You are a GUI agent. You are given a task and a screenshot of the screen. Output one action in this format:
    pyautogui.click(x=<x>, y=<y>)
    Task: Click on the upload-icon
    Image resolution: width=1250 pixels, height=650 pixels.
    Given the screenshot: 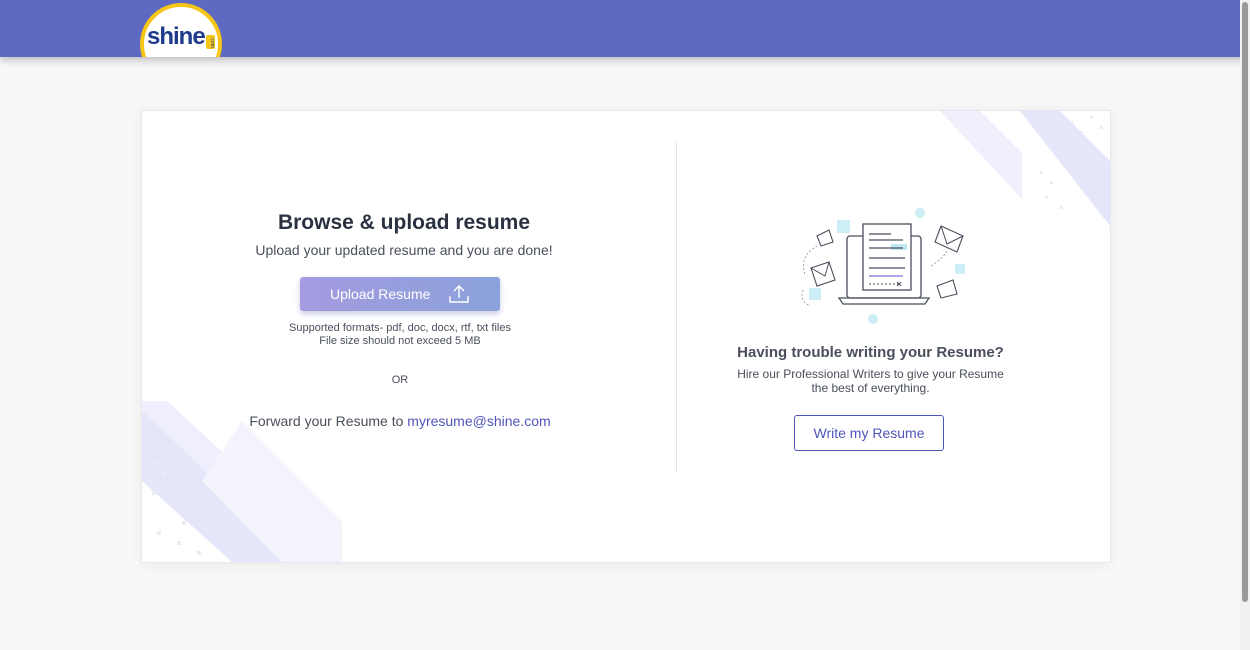 What is the action you would take?
    pyautogui.click(x=459, y=294)
    